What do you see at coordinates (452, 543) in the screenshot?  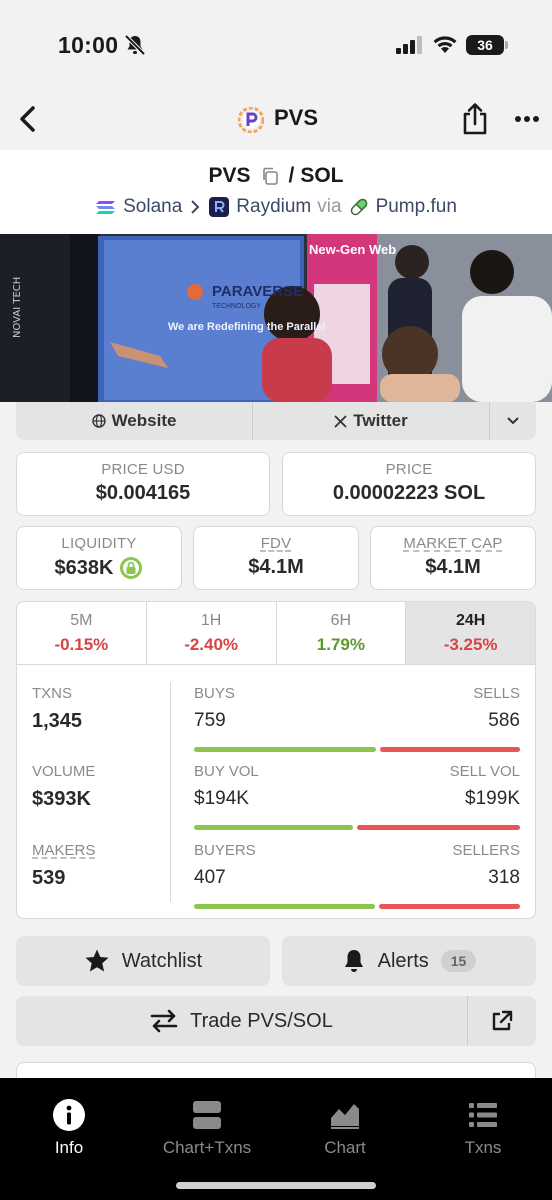 I see `market-cap-label: MARKET CAP` at bounding box center [452, 543].